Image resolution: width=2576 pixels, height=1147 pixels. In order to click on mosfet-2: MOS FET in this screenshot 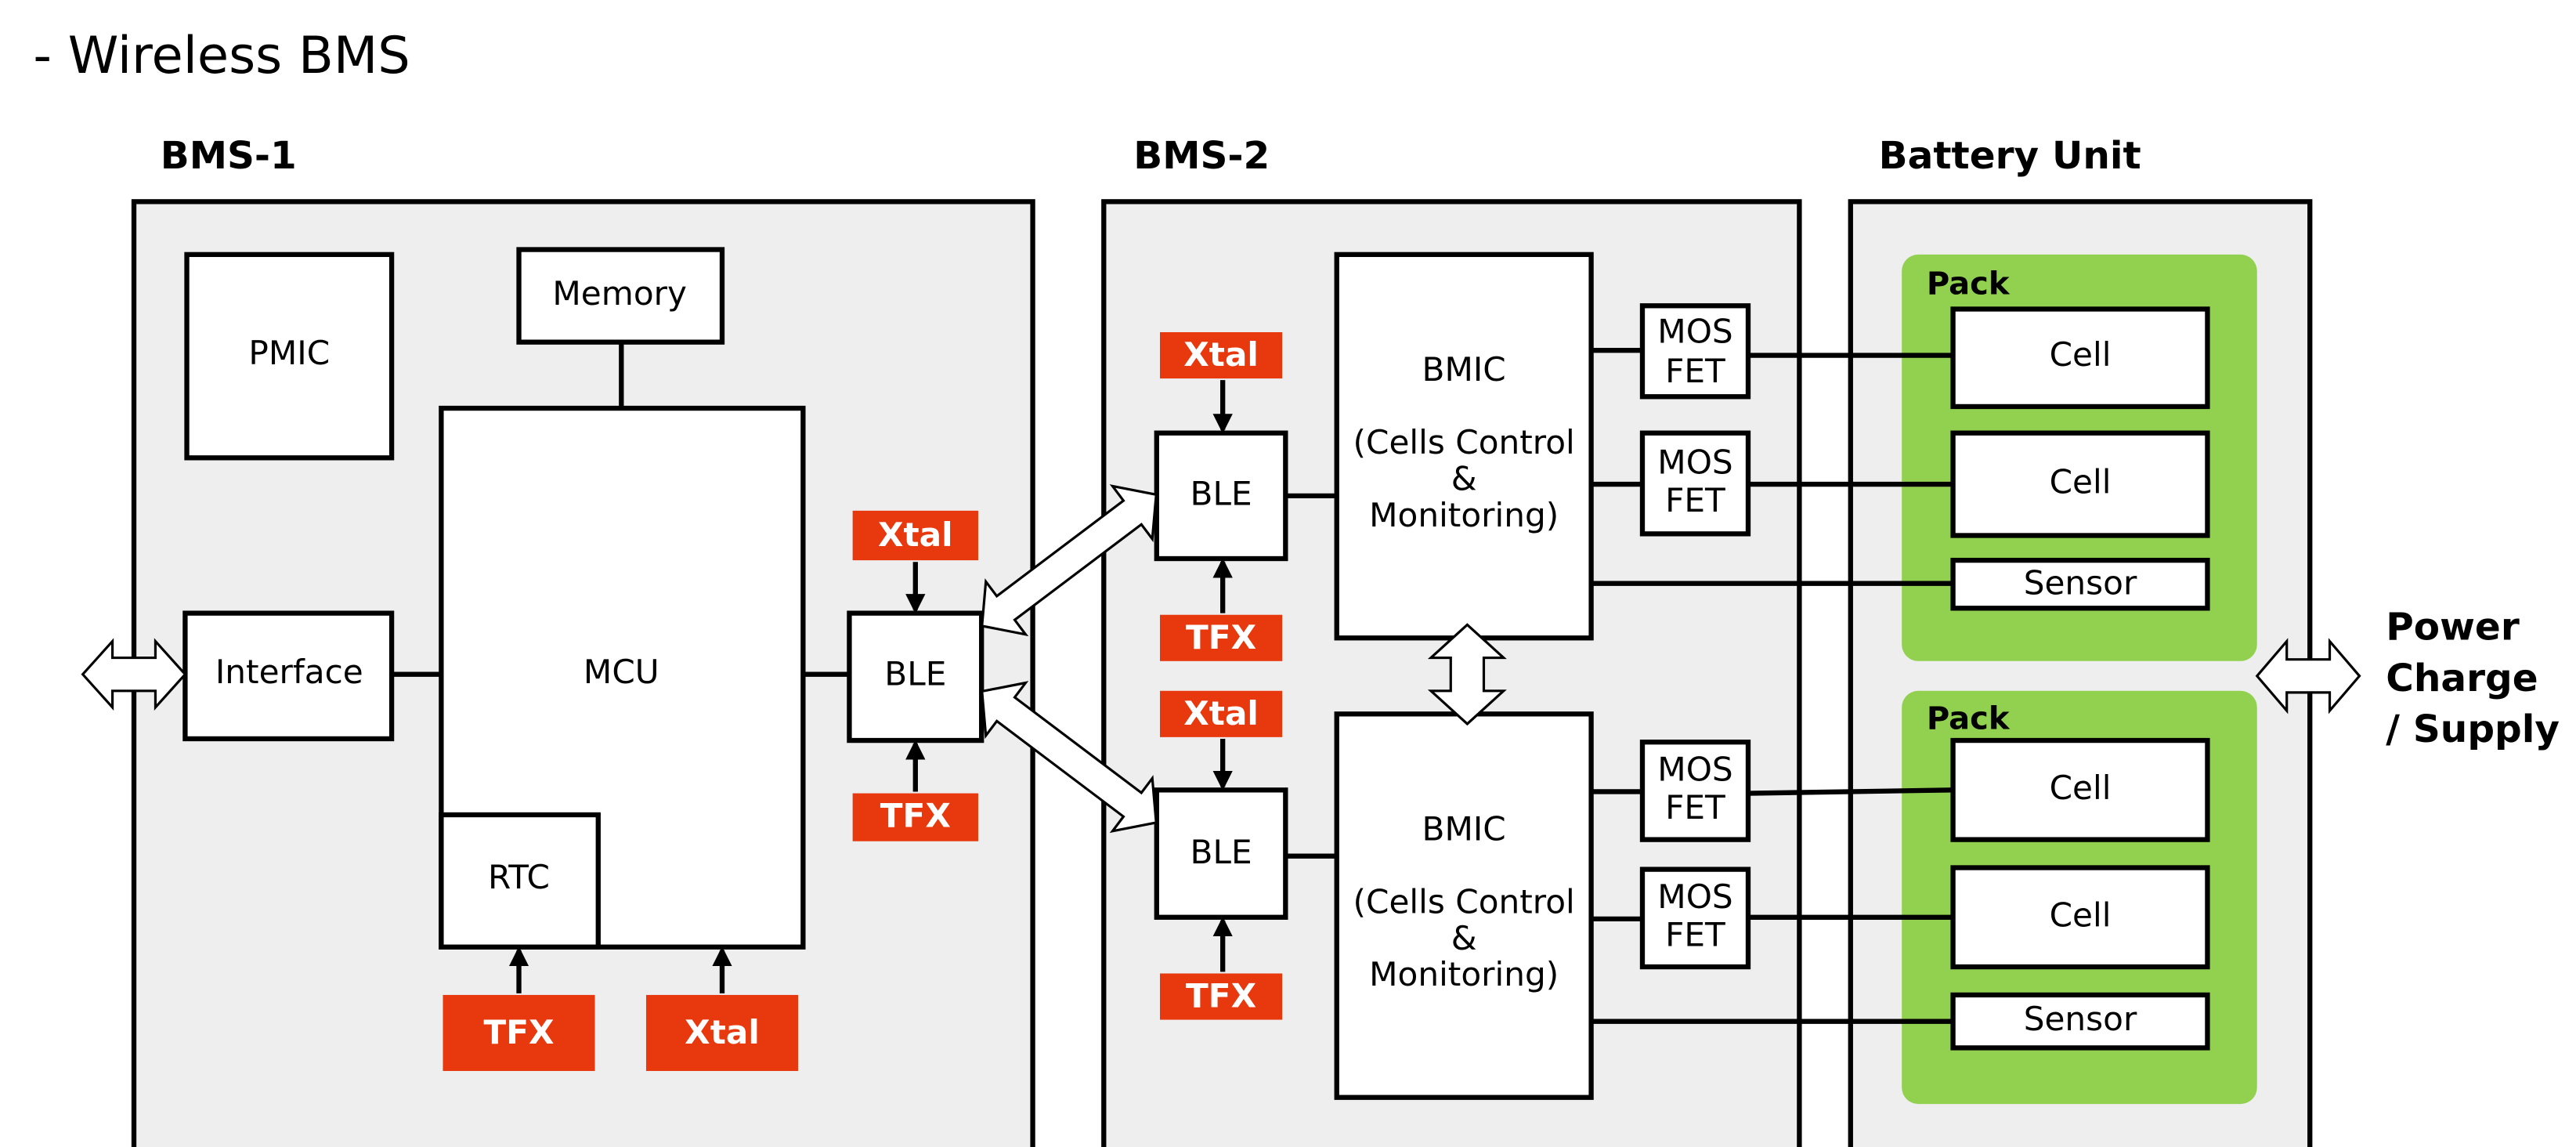, I will do `click(1695, 483)`.